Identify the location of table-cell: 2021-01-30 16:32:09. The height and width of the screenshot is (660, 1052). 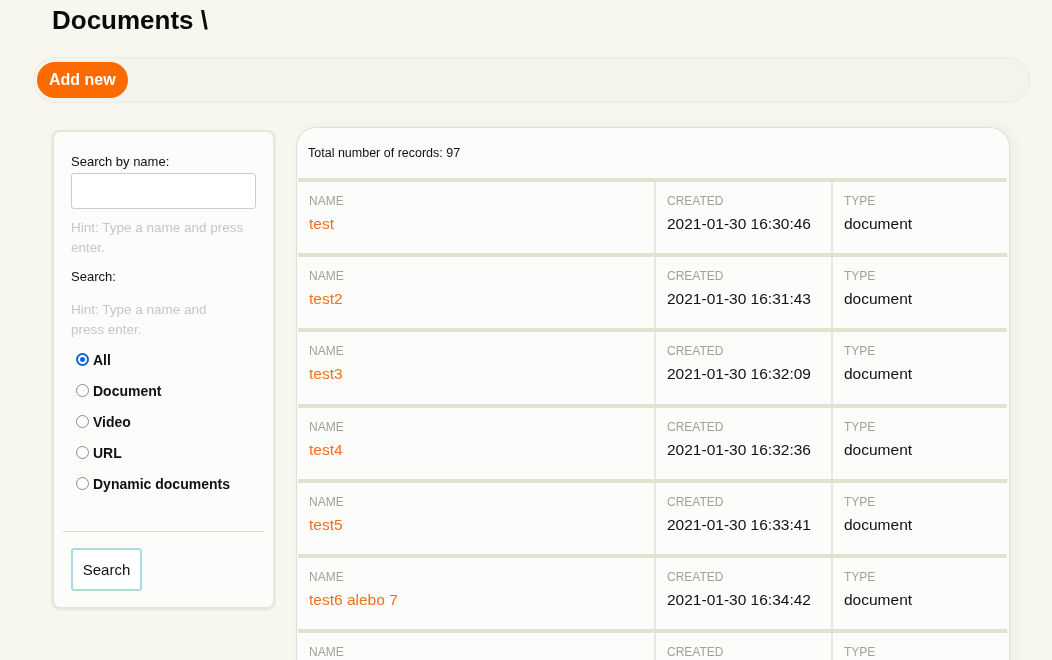
(739, 374).